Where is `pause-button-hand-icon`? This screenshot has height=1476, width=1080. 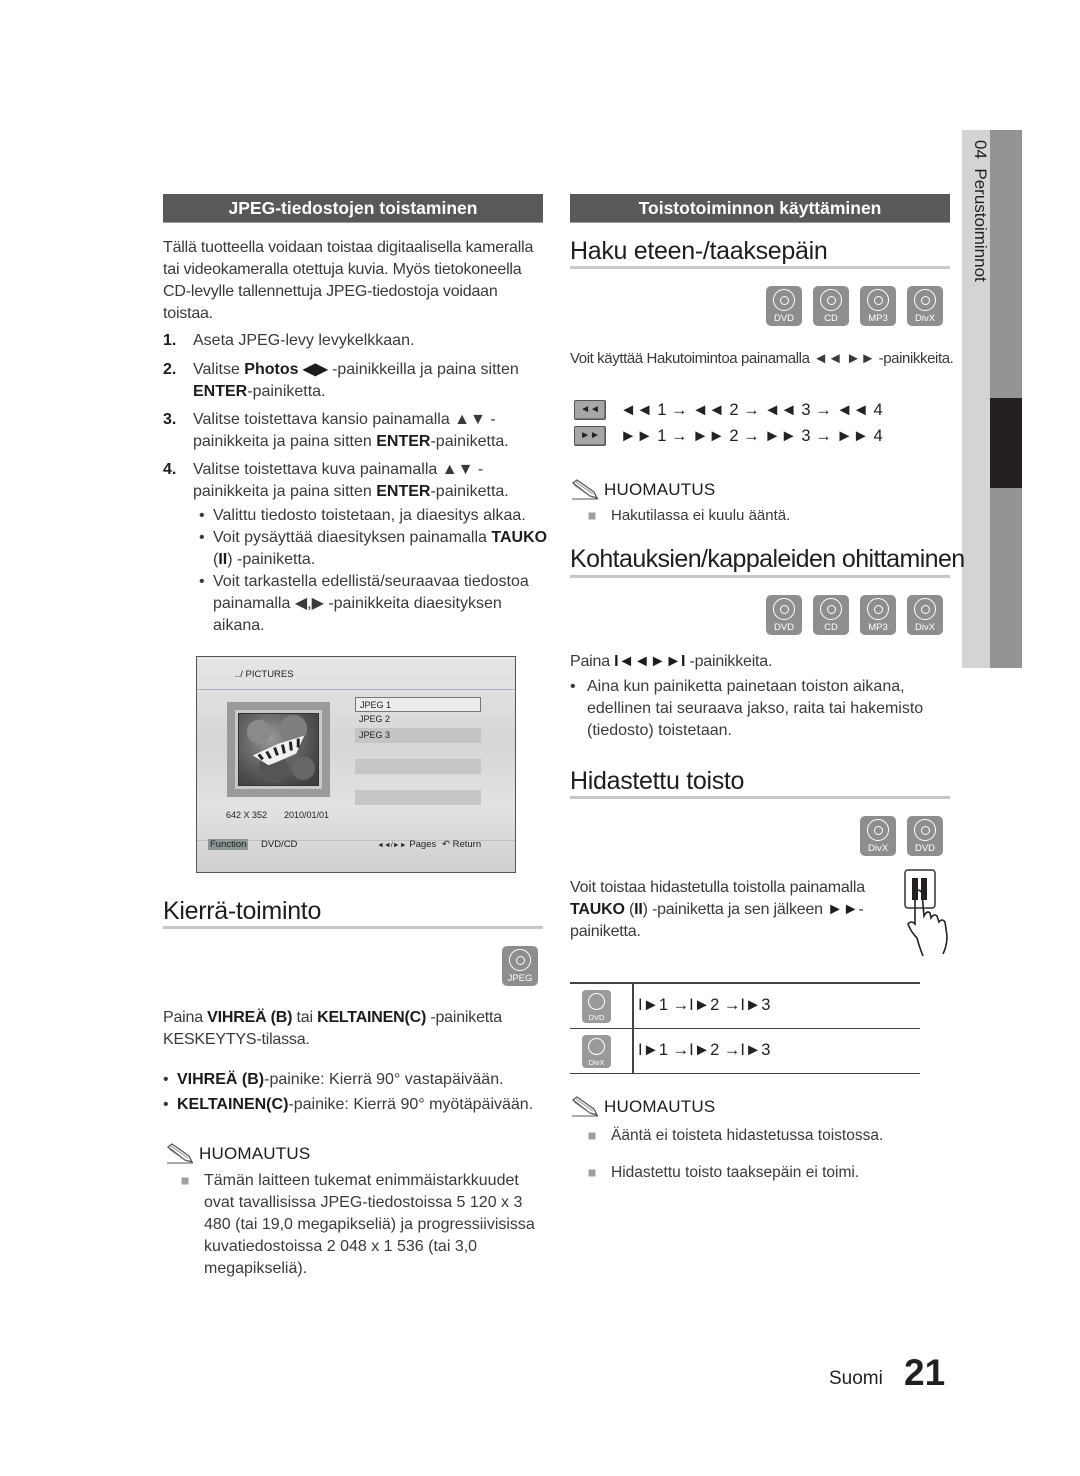
pause-button-hand-icon is located at coordinates (927, 913).